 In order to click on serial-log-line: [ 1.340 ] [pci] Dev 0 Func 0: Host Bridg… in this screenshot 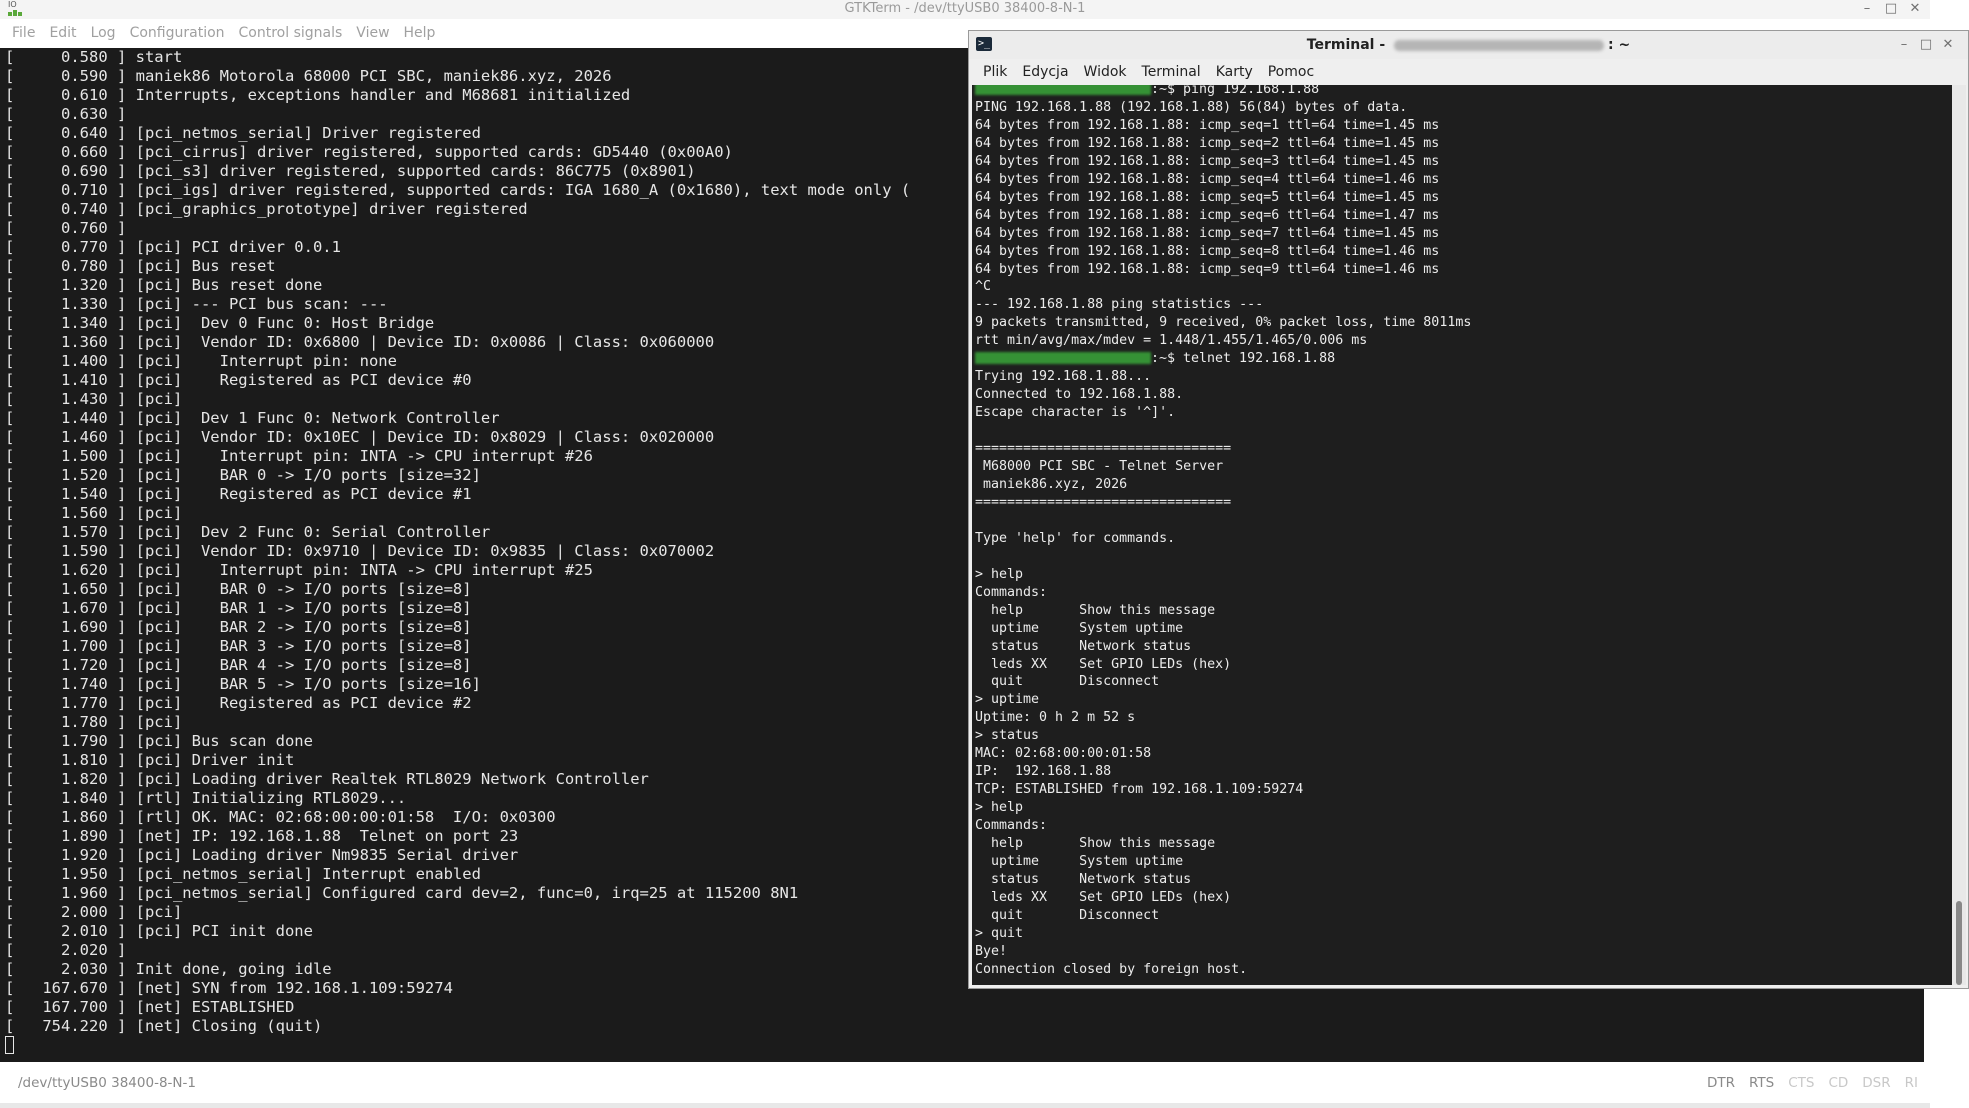, I will do `click(220, 323)`.